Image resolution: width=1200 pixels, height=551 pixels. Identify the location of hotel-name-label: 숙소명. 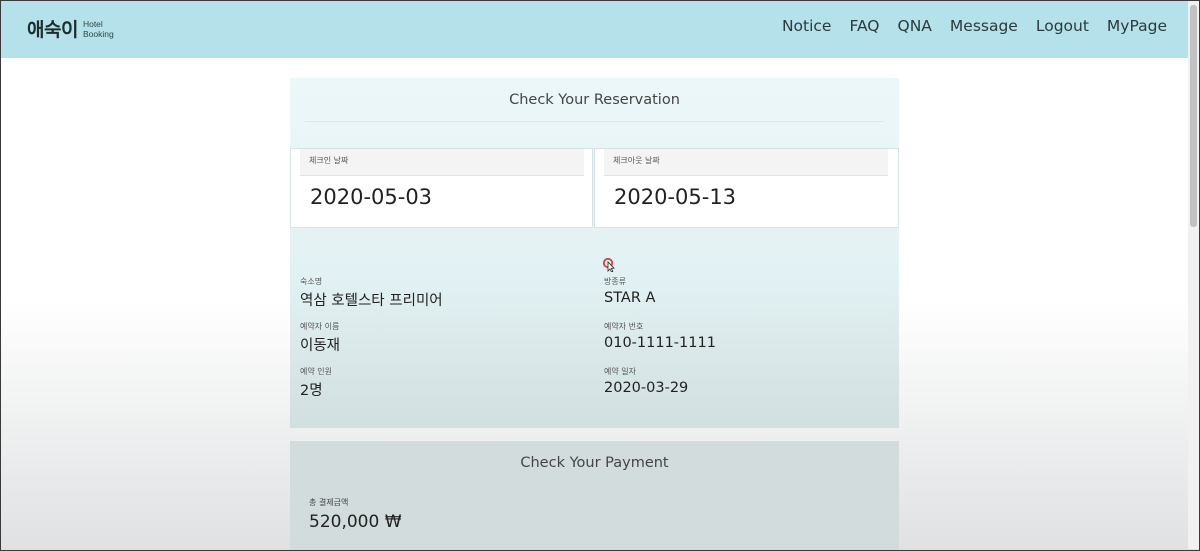
(311, 281).